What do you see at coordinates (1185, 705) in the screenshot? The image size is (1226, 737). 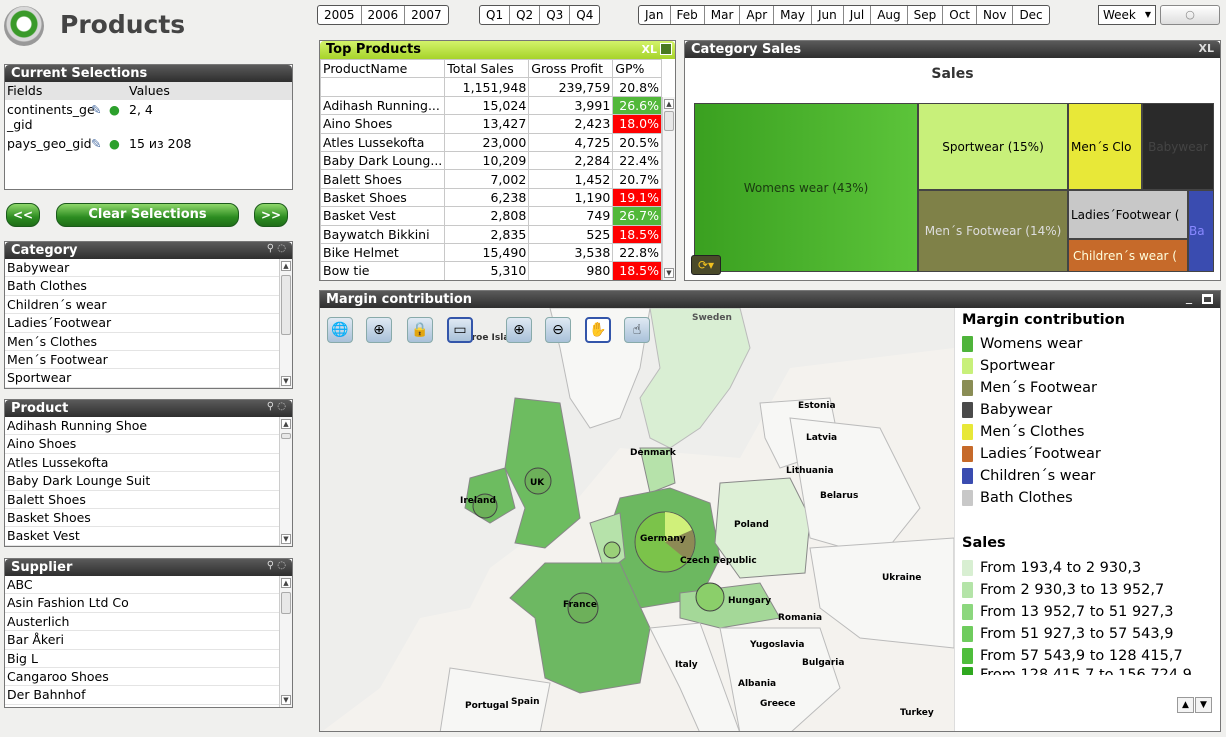 I see `legend-scroll-up-button: ▲` at bounding box center [1185, 705].